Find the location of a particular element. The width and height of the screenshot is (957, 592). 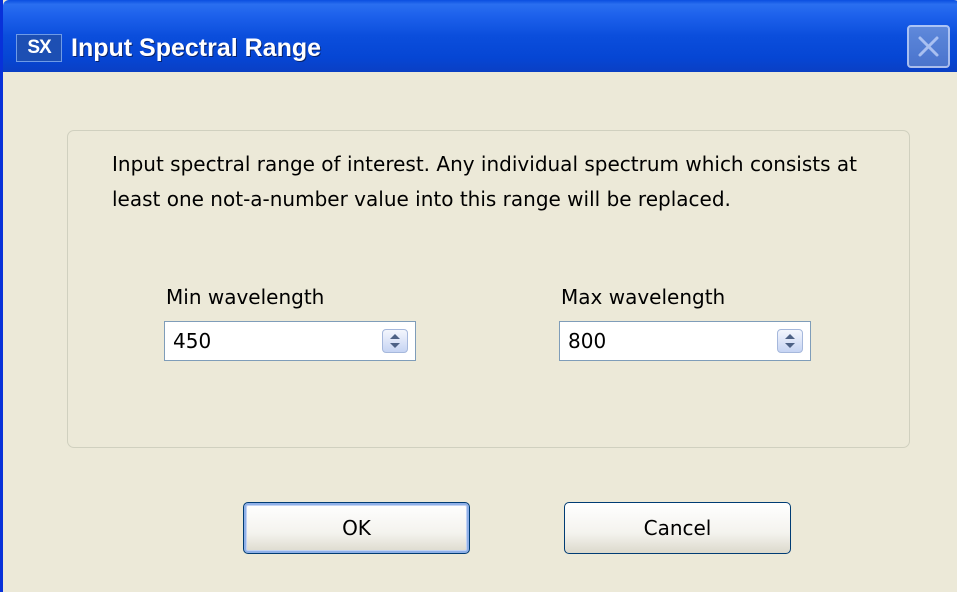

cancel-button: Cancel is located at coordinates (677, 528).